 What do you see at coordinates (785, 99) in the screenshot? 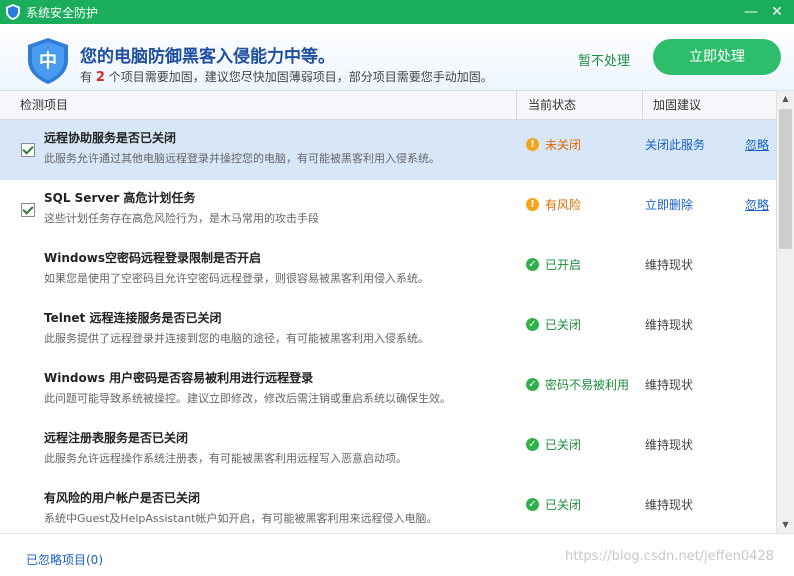
I see `scroll-up-arrow-icon: ▲` at bounding box center [785, 99].